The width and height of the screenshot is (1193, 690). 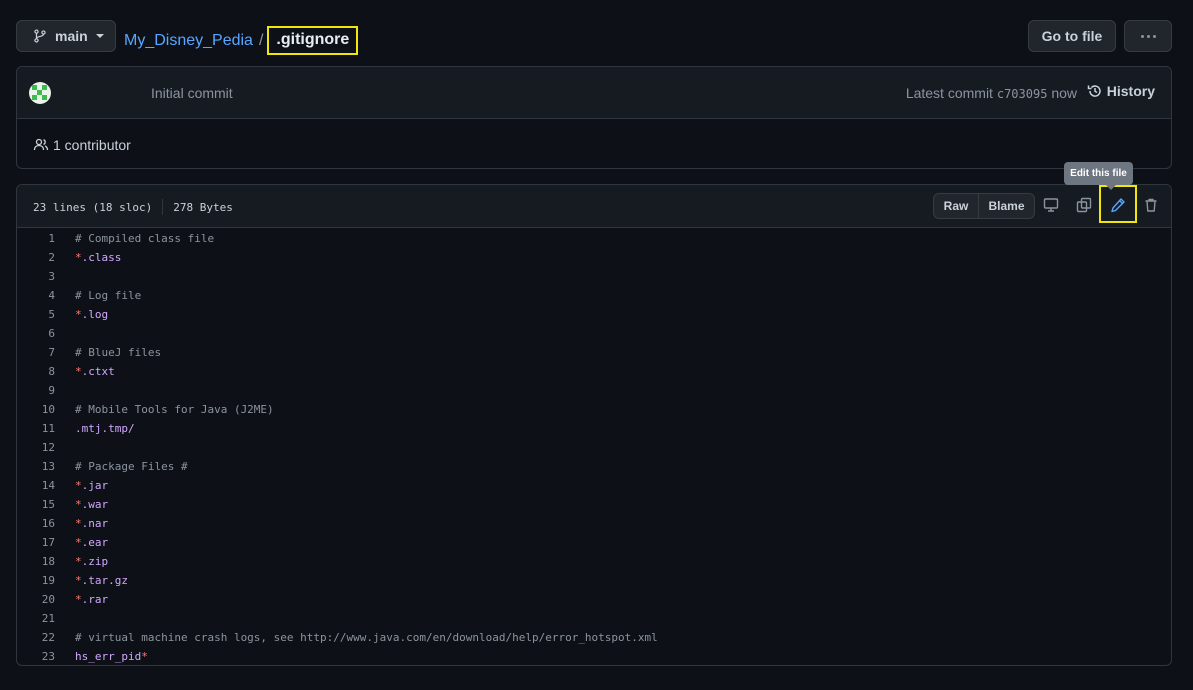 I want to click on line-content: # Mobile Tools for Java (J2ME), so click(x=174, y=409).